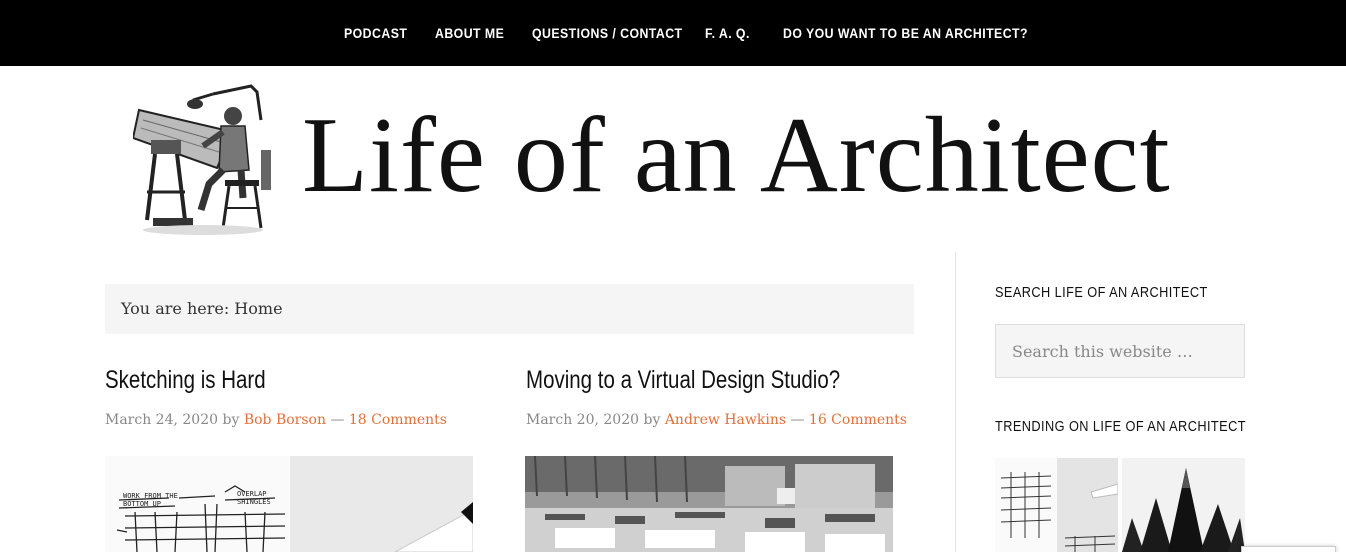 The image size is (1346, 552). What do you see at coordinates (398, 420) in the screenshot?
I see `post-comments-link: 18 Comments` at bounding box center [398, 420].